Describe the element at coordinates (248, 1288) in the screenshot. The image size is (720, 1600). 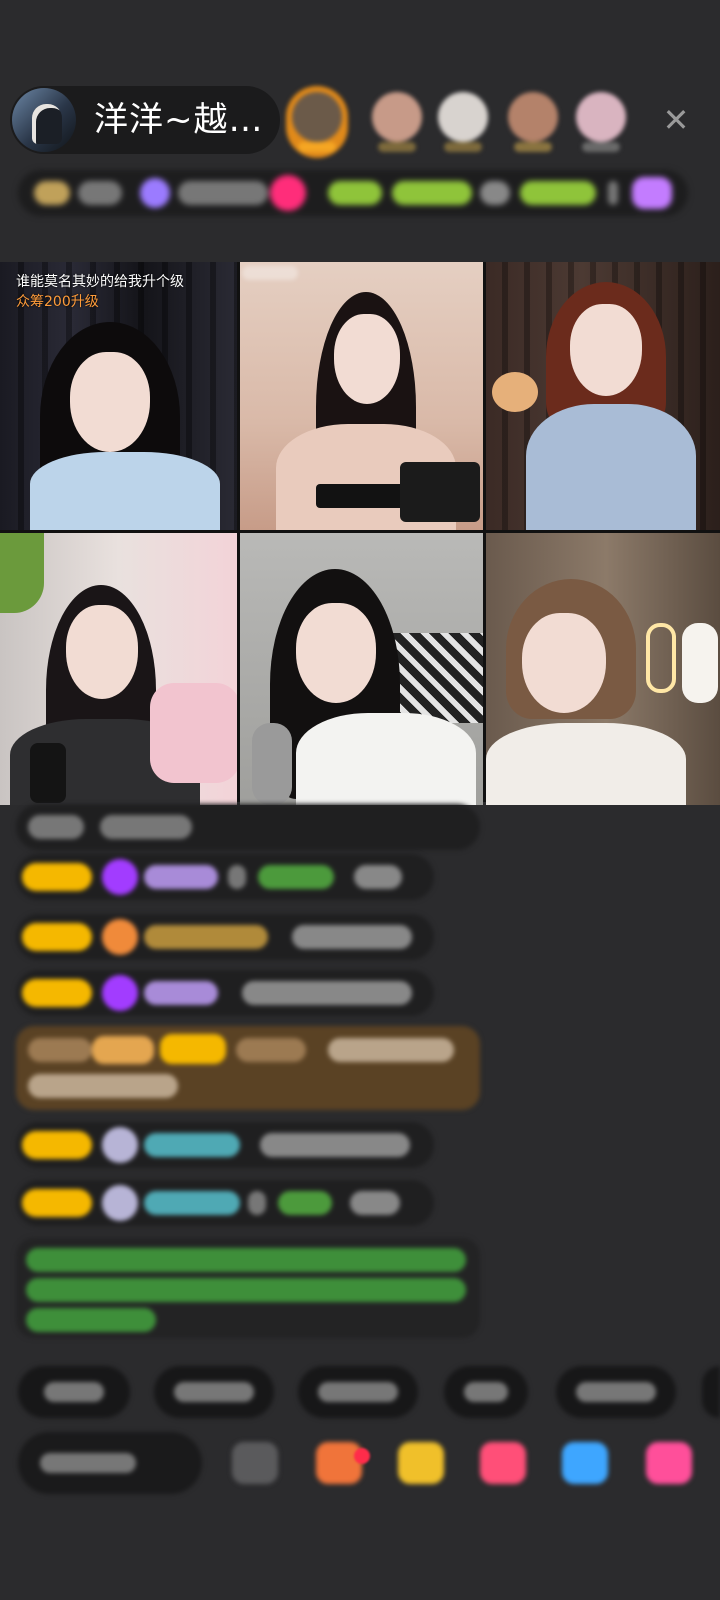
I see `system-notice` at that location.